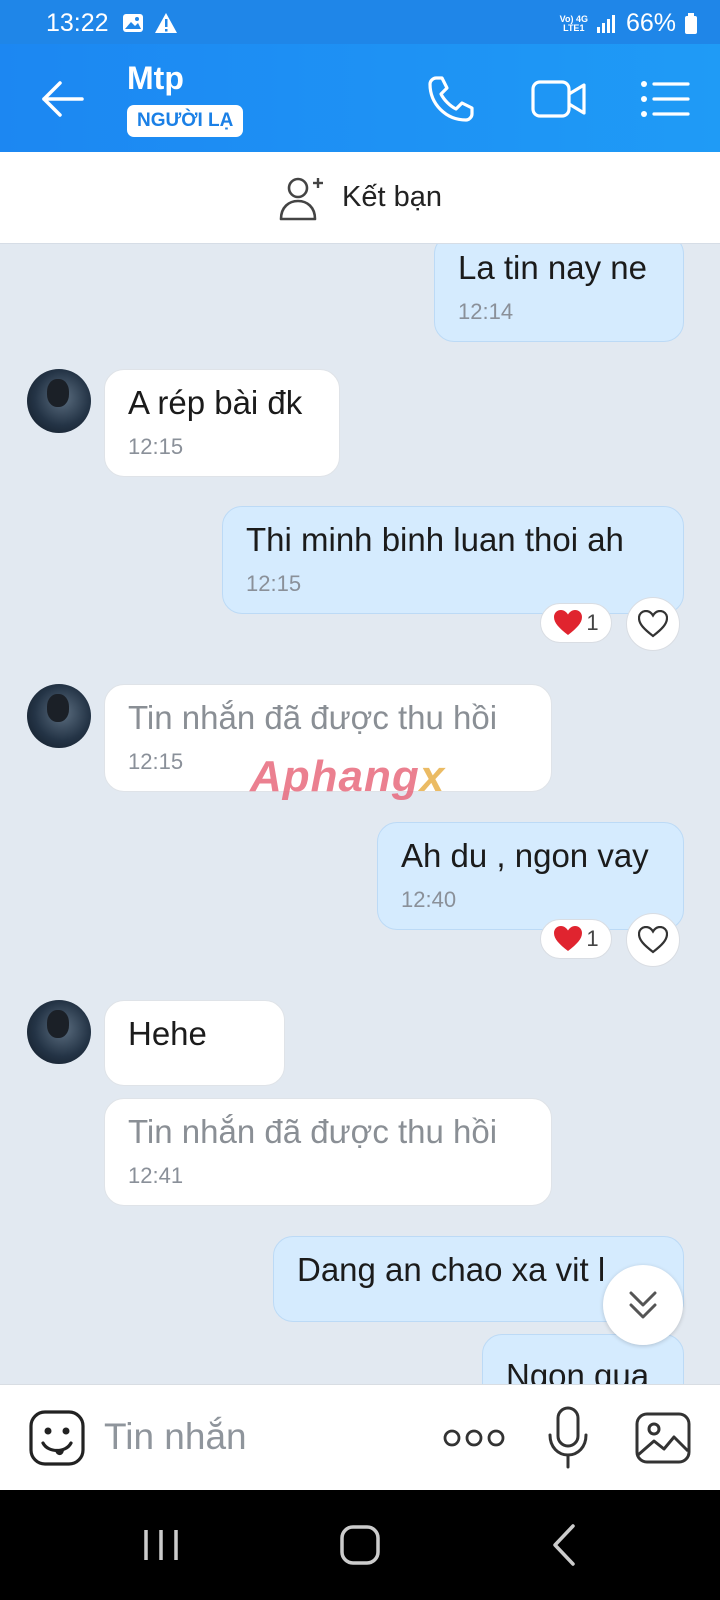 This screenshot has height=1600, width=720. I want to click on message-bubble-sent: Thi minh binh luan thoi ah 12:15, so click(453, 560).